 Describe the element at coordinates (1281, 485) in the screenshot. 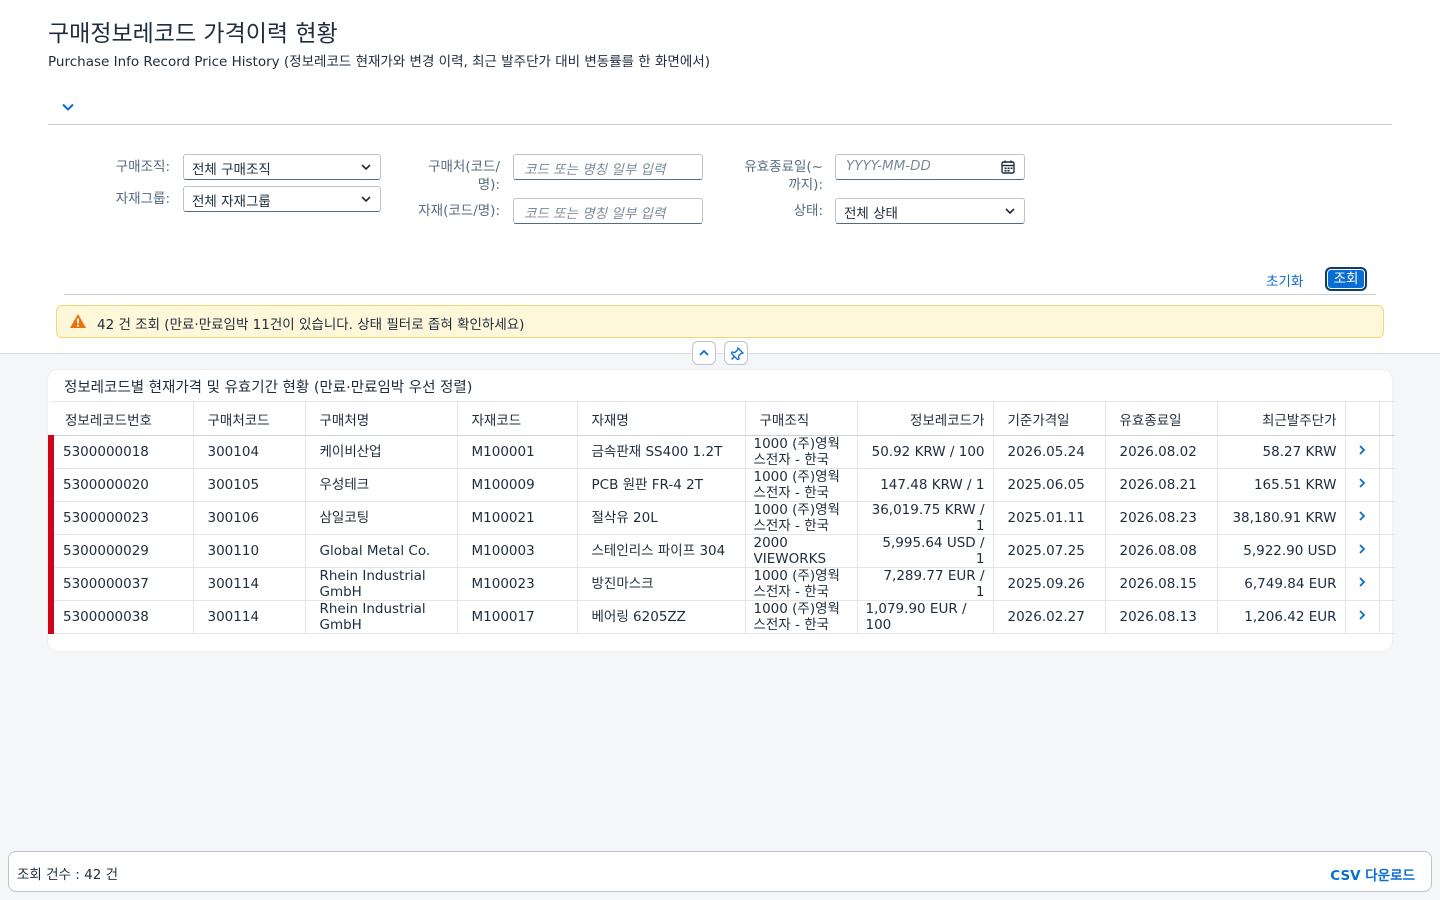

I see `cell-last-po-price: 165.51 KRW` at that location.